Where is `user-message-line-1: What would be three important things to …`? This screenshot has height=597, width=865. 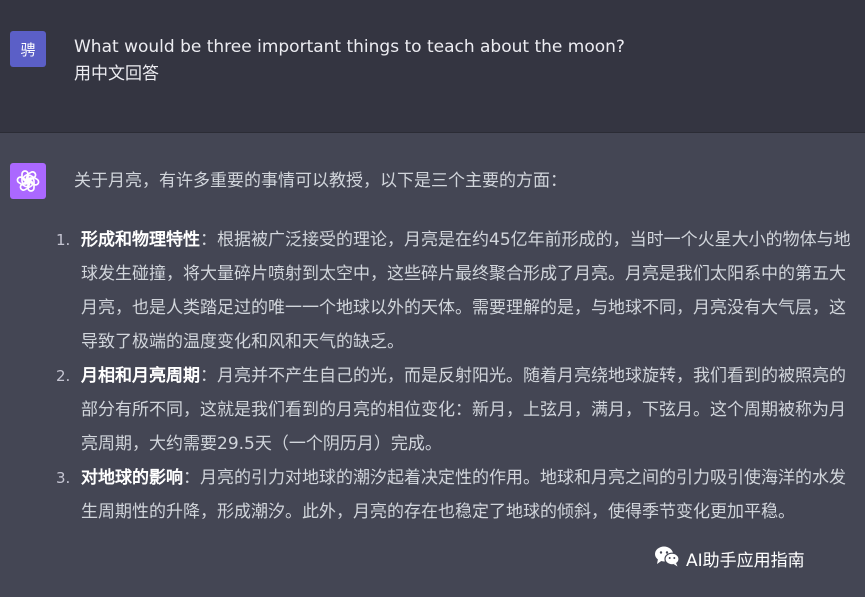 user-message-line-1: What would be three important things to … is located at coordinates (349, 47).